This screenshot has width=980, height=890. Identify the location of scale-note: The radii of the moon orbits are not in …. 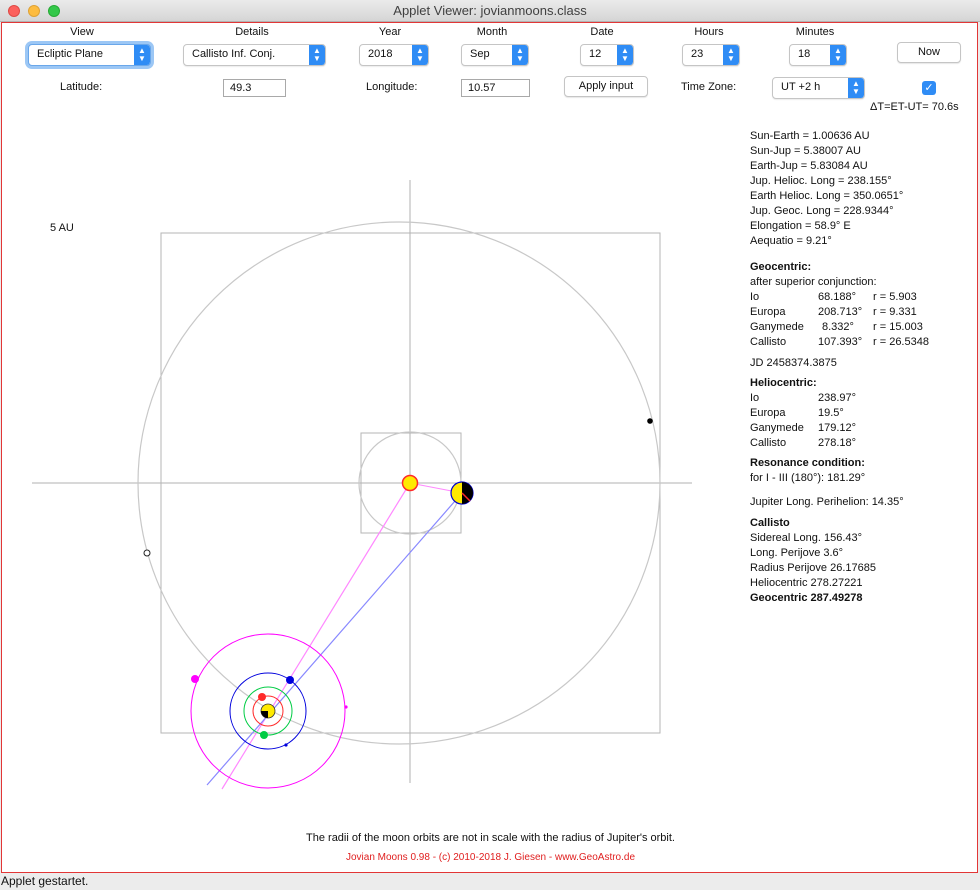
(490, 838).